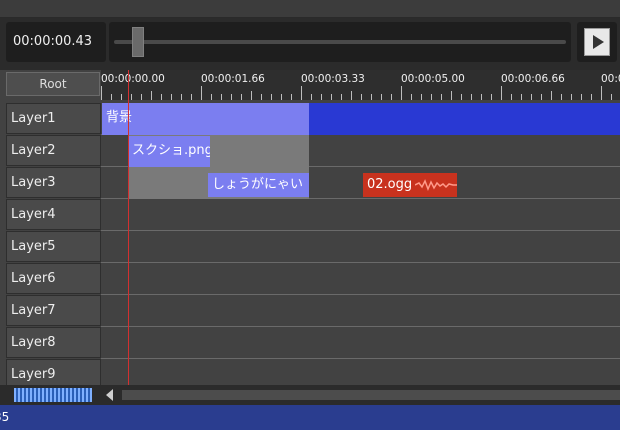  What do you see at coordinates (53, 150) in the screenshot?
I see `layer-label-2: Layer2` at bounding box center [53, 150].